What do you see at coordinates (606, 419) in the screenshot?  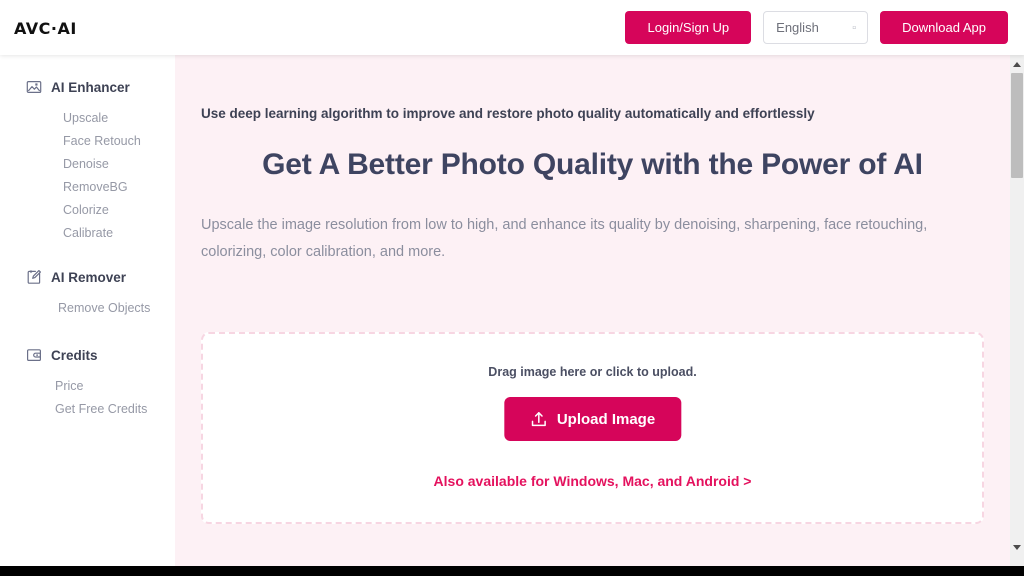 I see `upload-image-button-label: Upload Image` at bounding box center [606, 419].